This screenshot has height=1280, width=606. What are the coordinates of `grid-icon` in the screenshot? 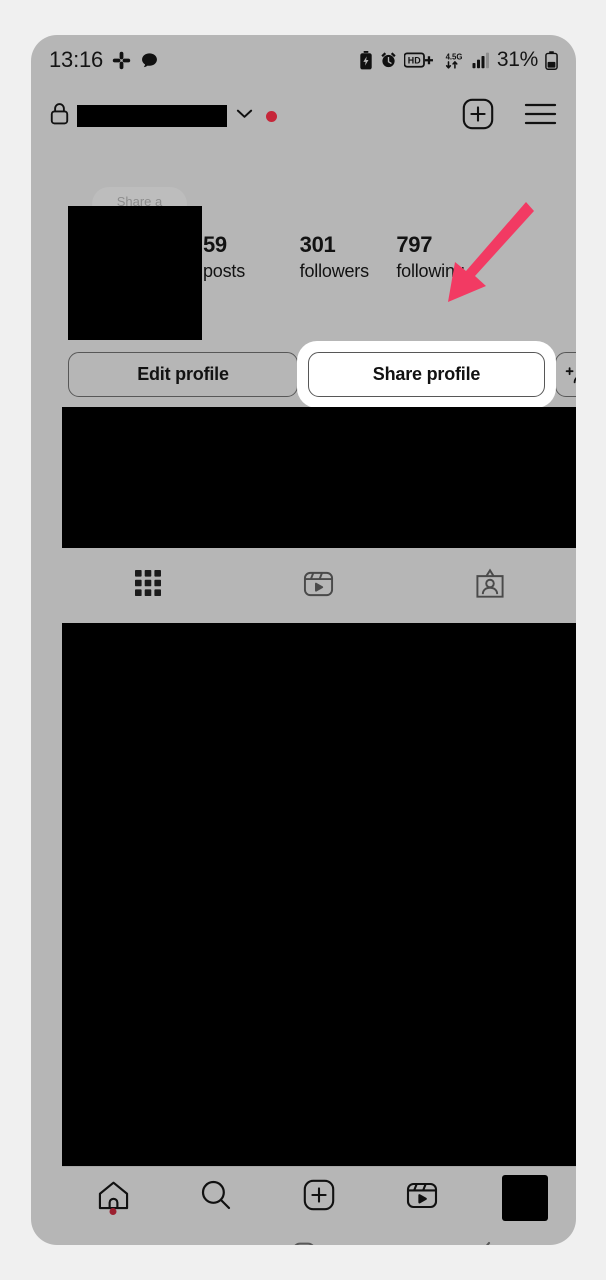 It's located at (148, 585).